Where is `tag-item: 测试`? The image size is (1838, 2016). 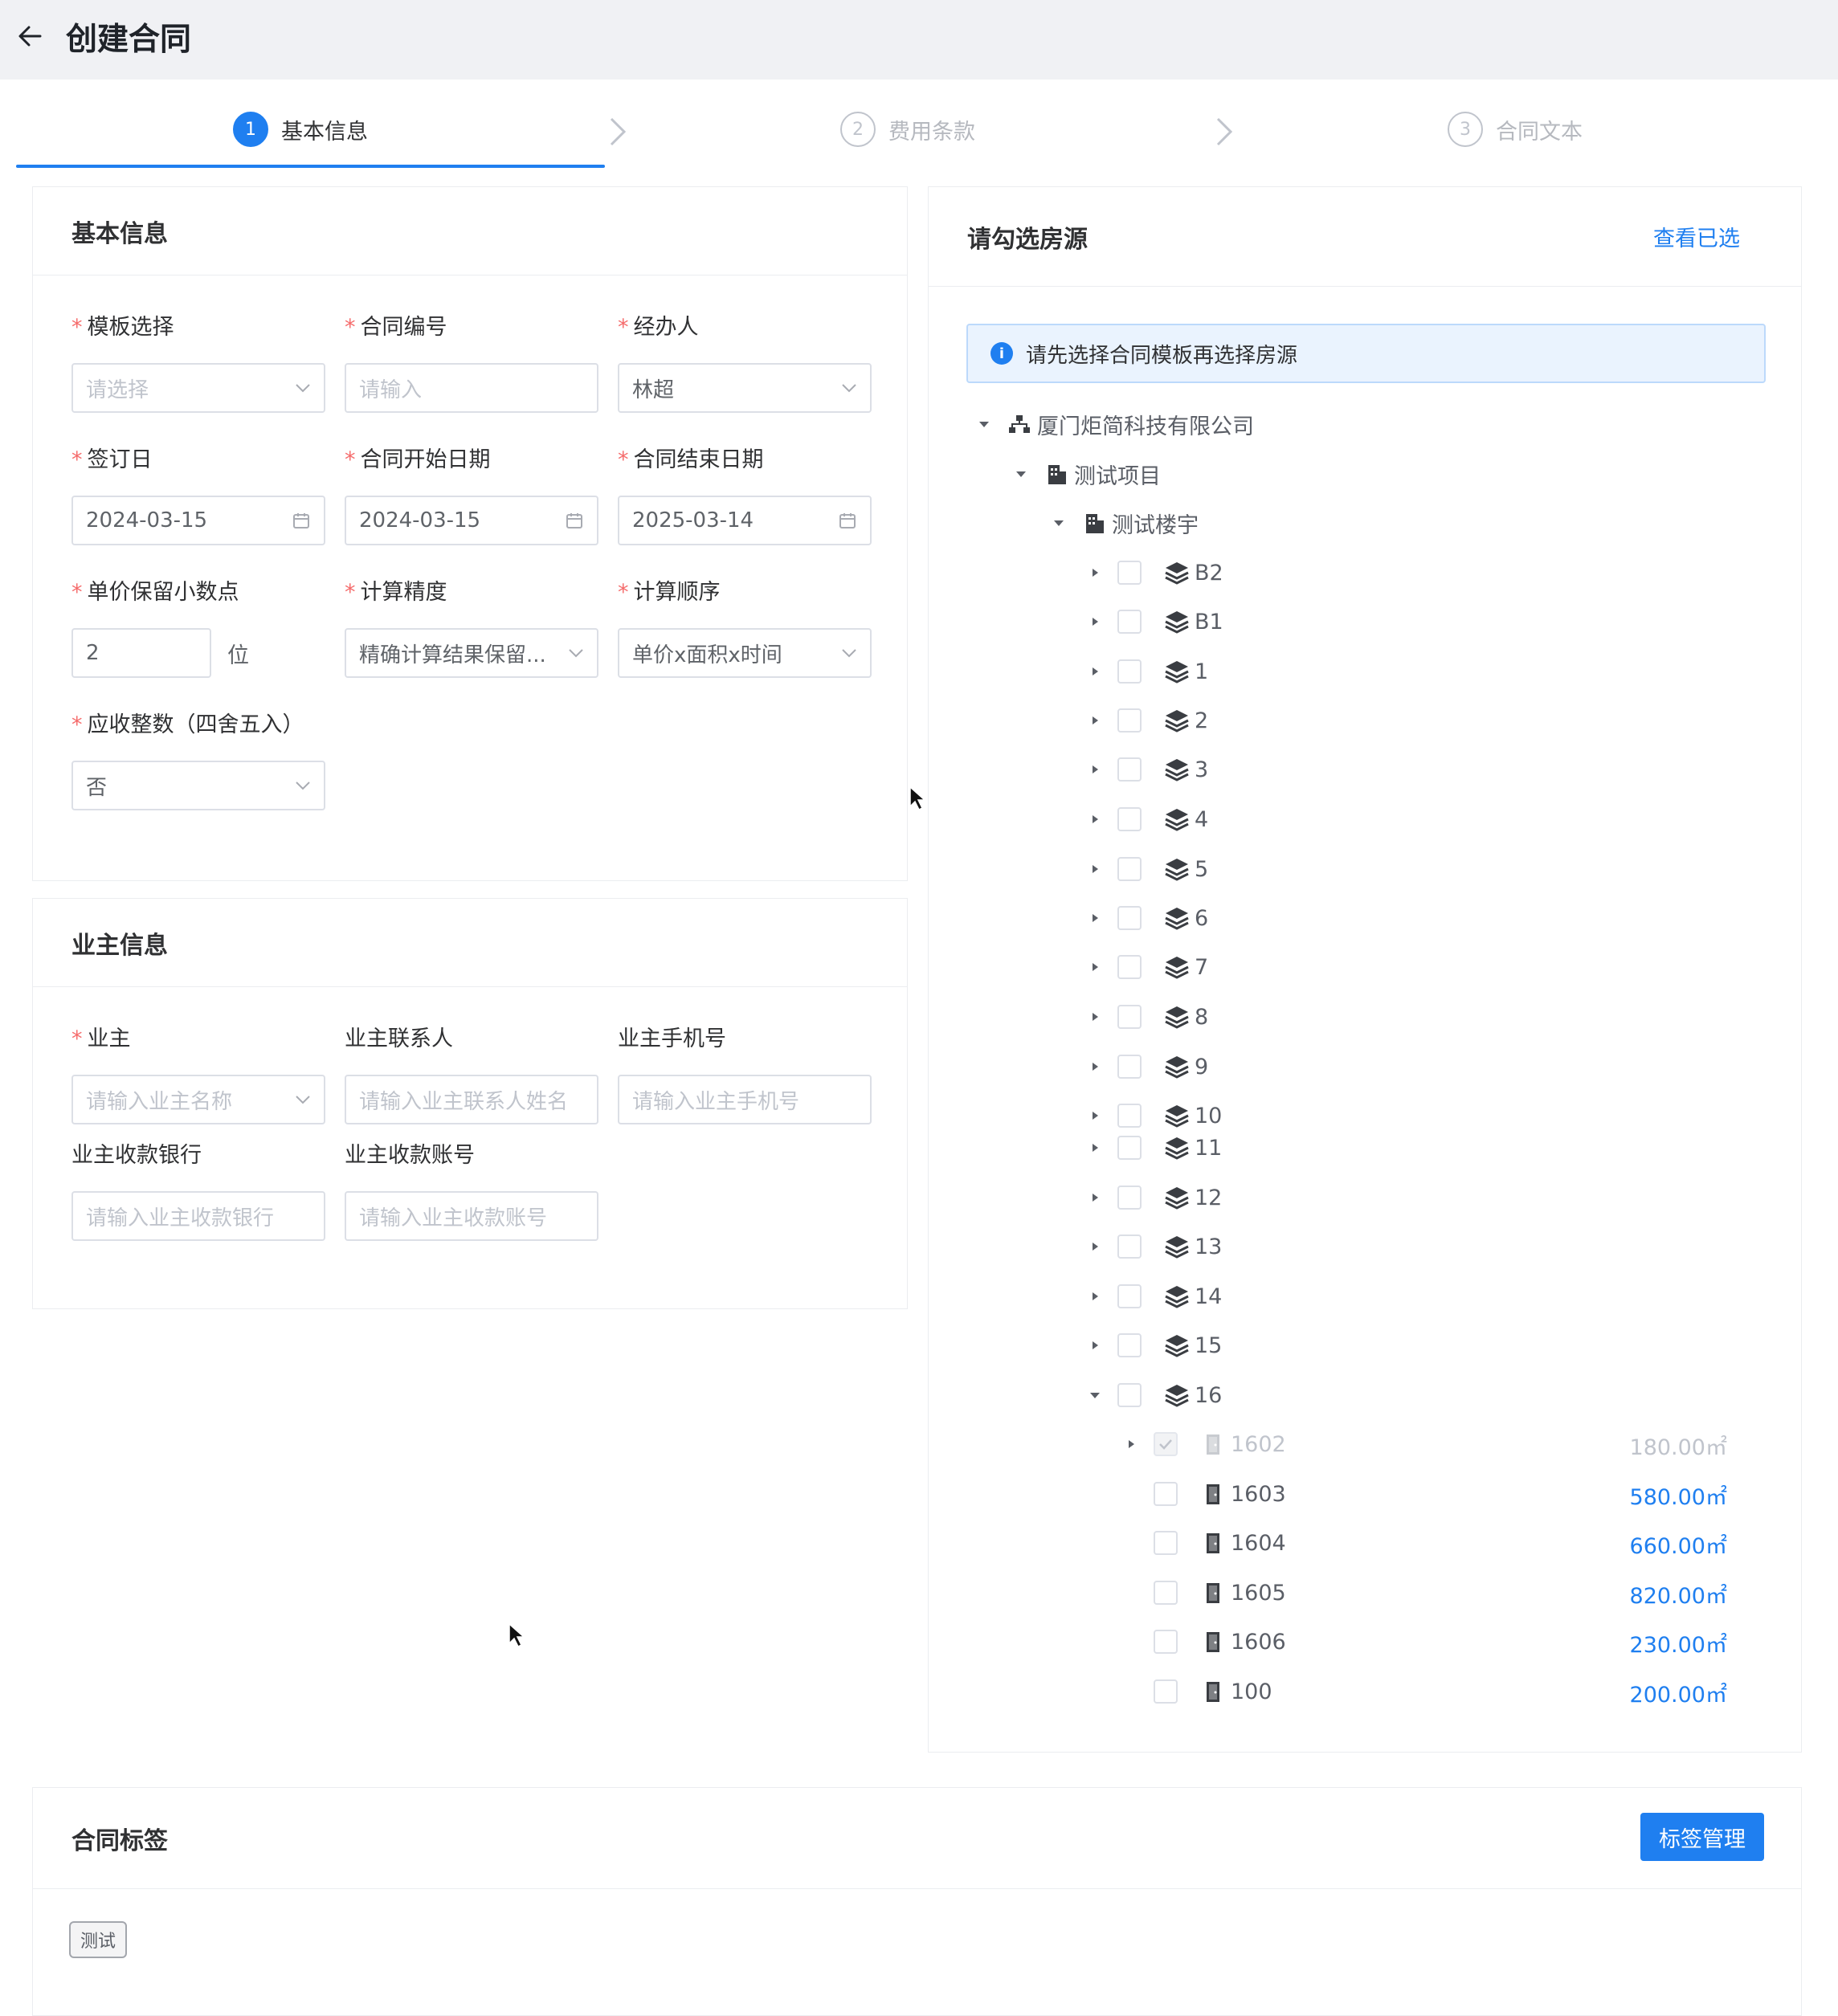 tag-item: 测试 is located at coordinates (98, 1939).